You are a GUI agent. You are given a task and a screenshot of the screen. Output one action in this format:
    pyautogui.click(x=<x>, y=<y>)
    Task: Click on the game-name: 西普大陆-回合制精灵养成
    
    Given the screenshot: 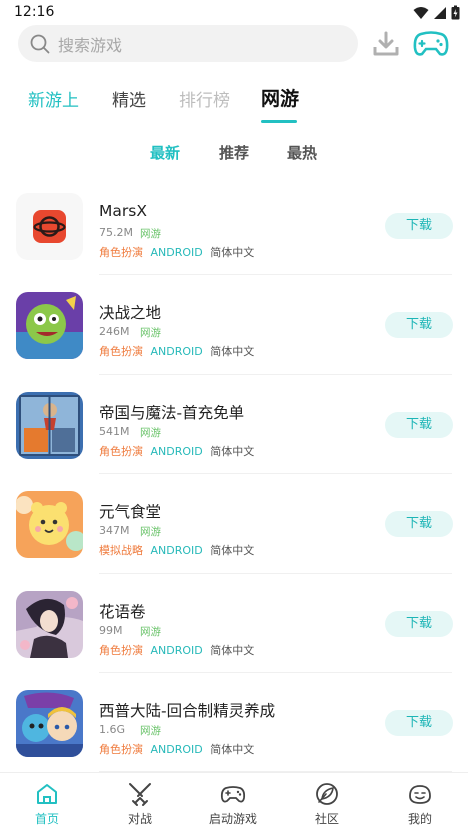 What is the action you would take?
    pyautogui.click(x=187, y=710)
    